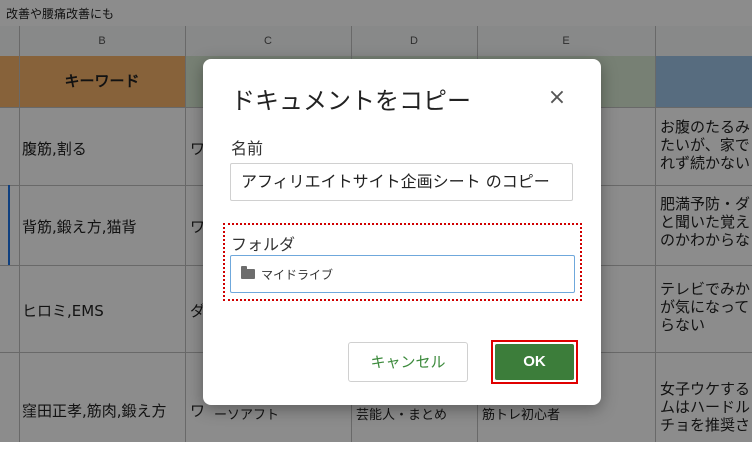 Image resolution: width=752 pixels, height=450 pixels. What do you see at coordinates (297, 275) in the screenshot?
I see `folder-value: マイドライブ` at bounding box center [297, 275].